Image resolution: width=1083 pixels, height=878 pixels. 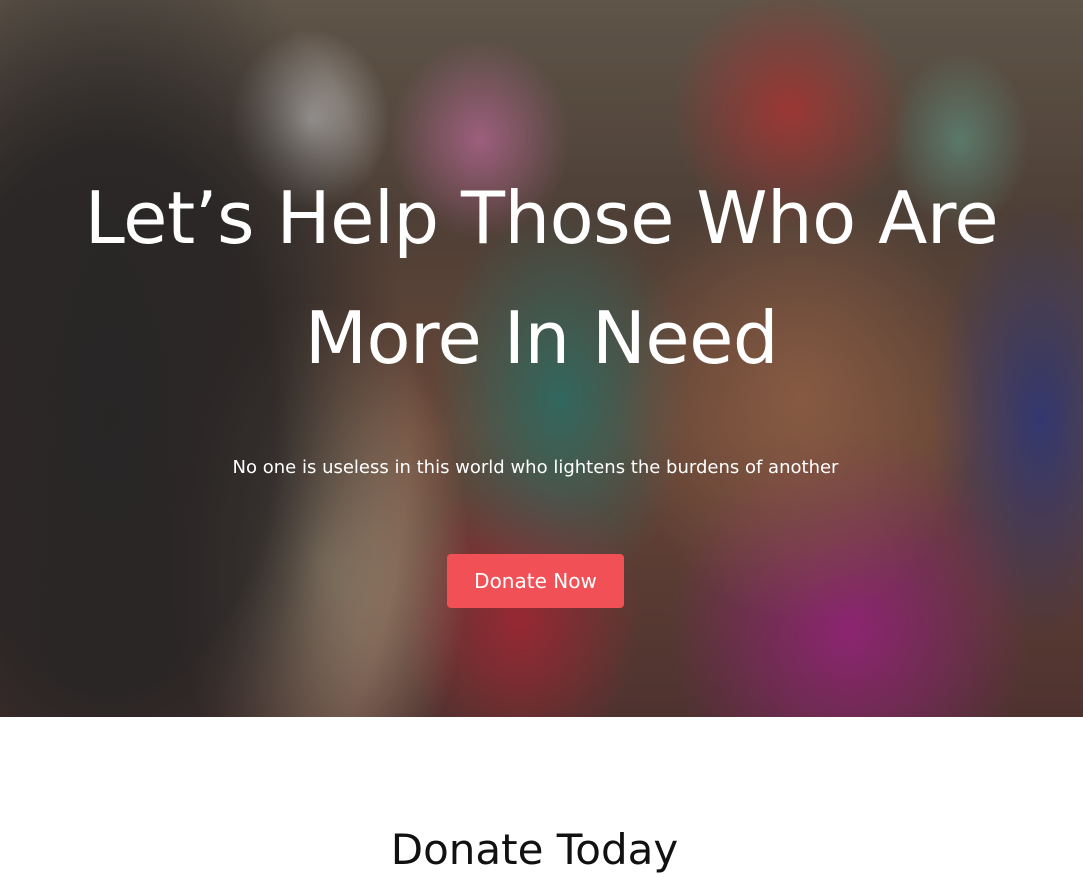 What do you see at coordinates (534, 849) in the screenshot?
I see `donate-today-heading: Donate Today` at bounding box center [534, 849].